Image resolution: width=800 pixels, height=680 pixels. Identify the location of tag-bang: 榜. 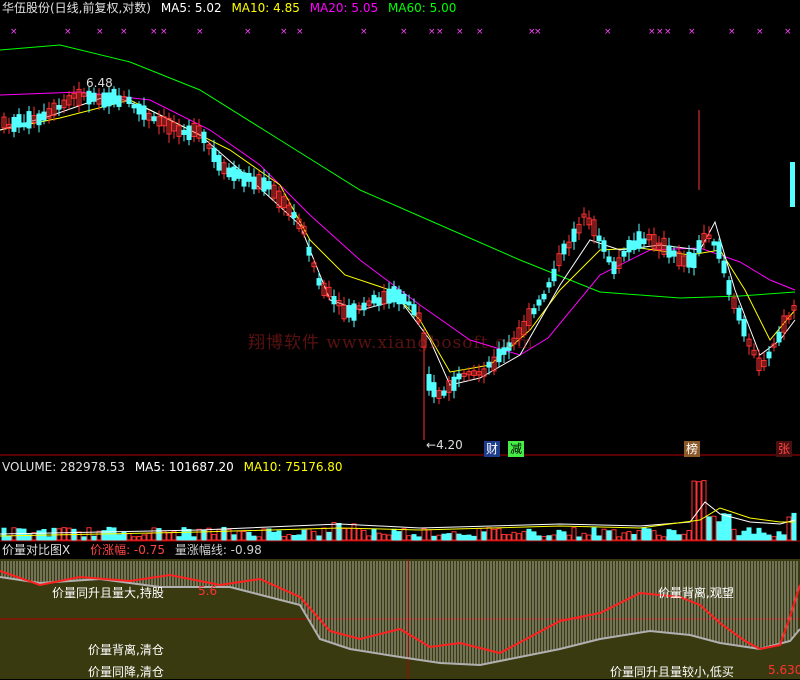
(692, 449).